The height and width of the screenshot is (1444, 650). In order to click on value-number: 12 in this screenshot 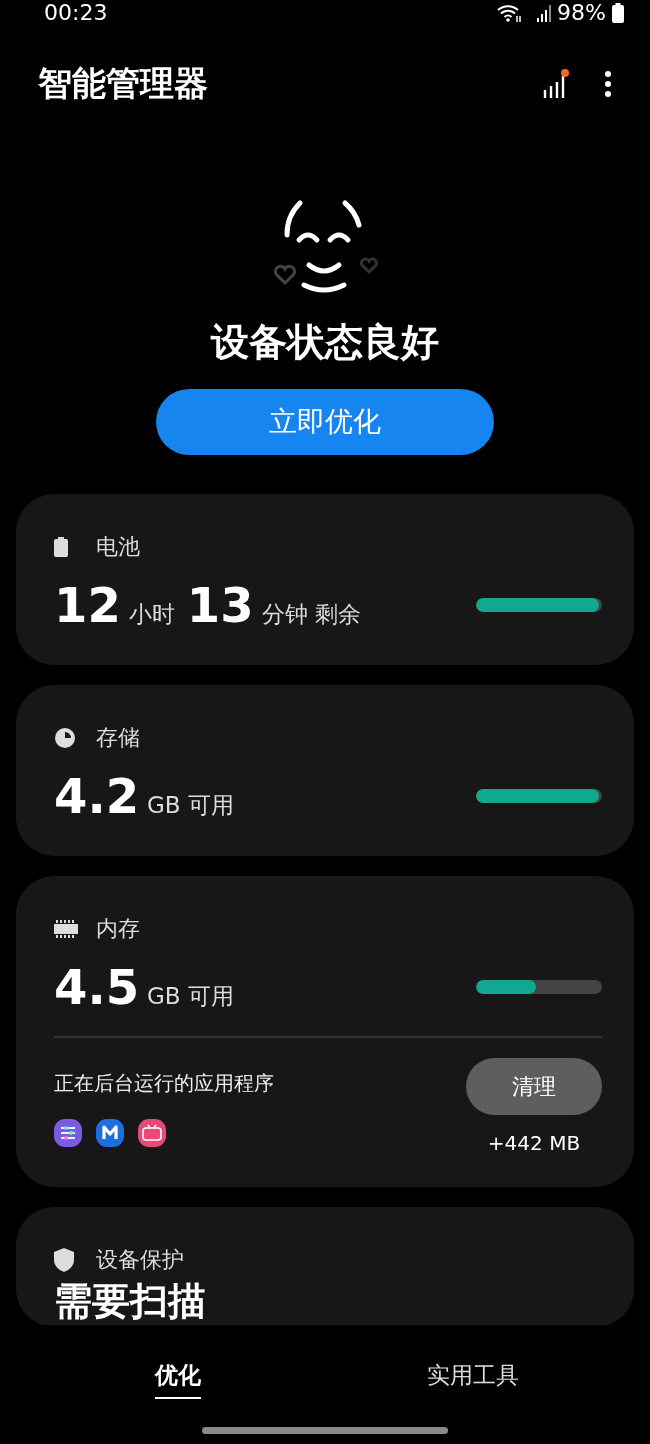, I will do `click(87, 605)`.